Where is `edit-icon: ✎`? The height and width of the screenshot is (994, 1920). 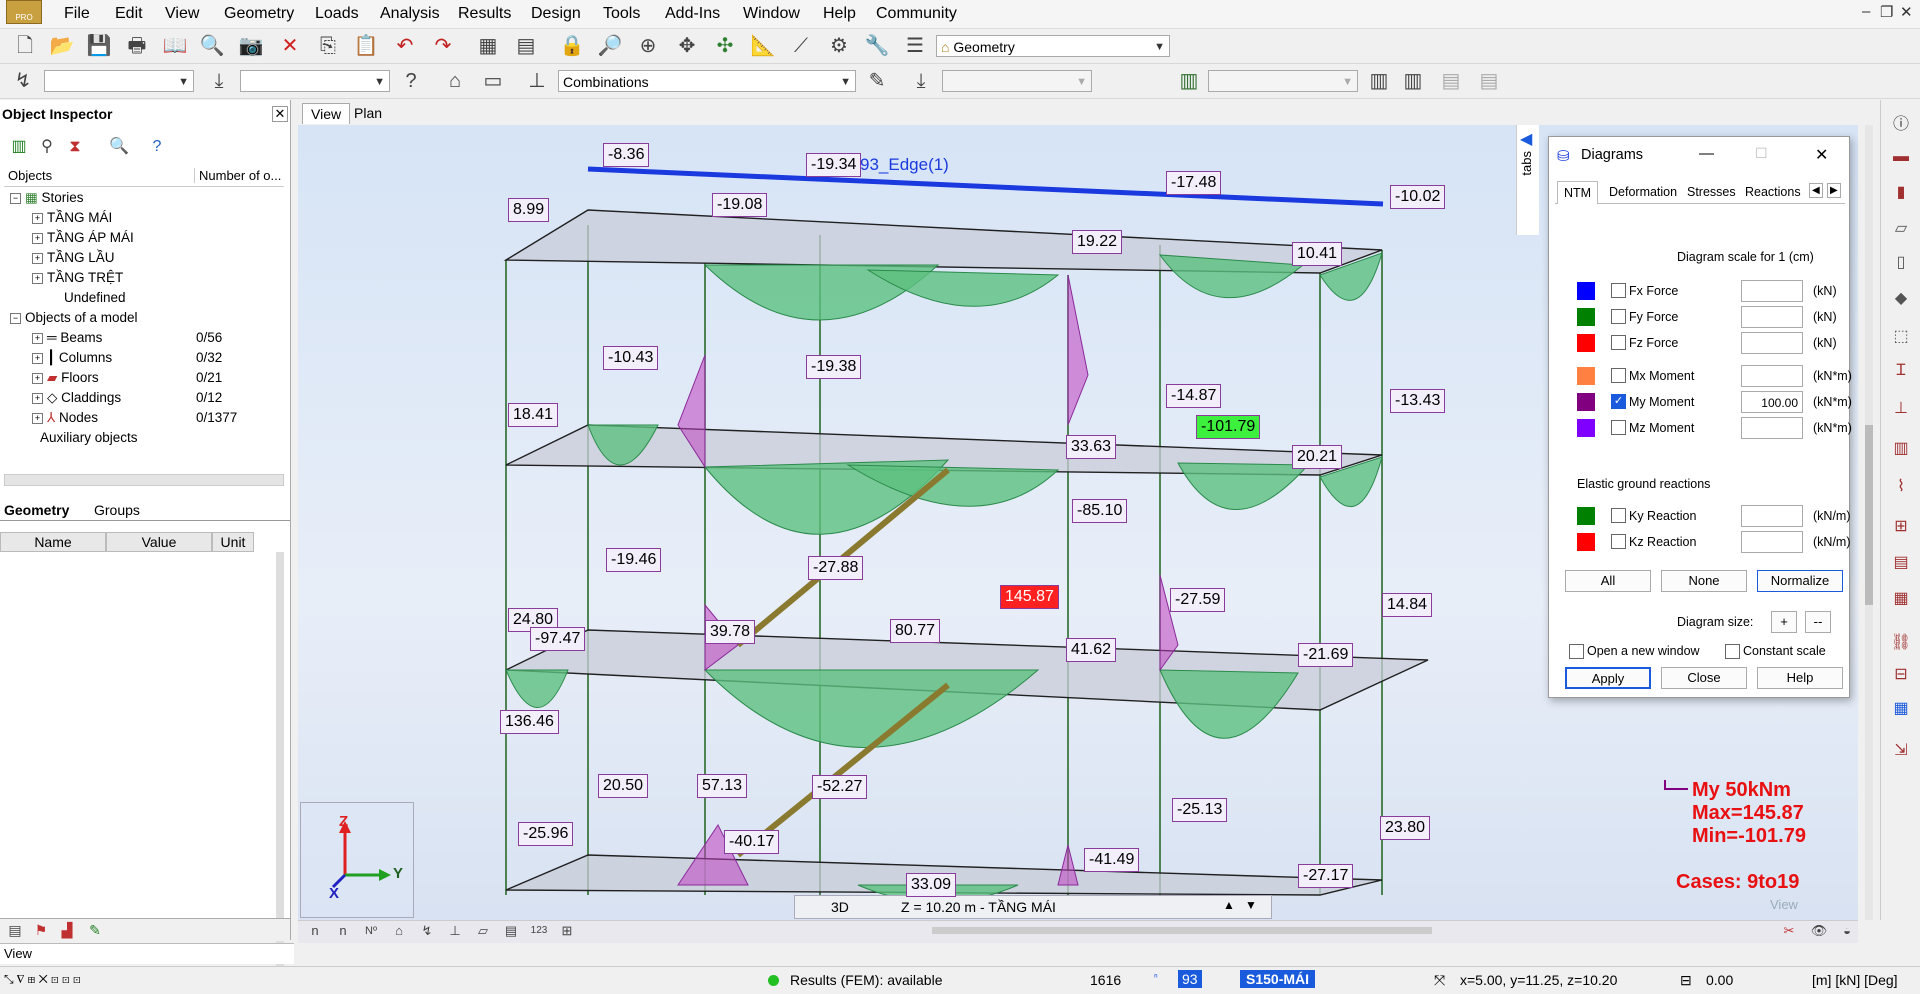 edit-icon: ✎ is located at coordinates (95, 930).